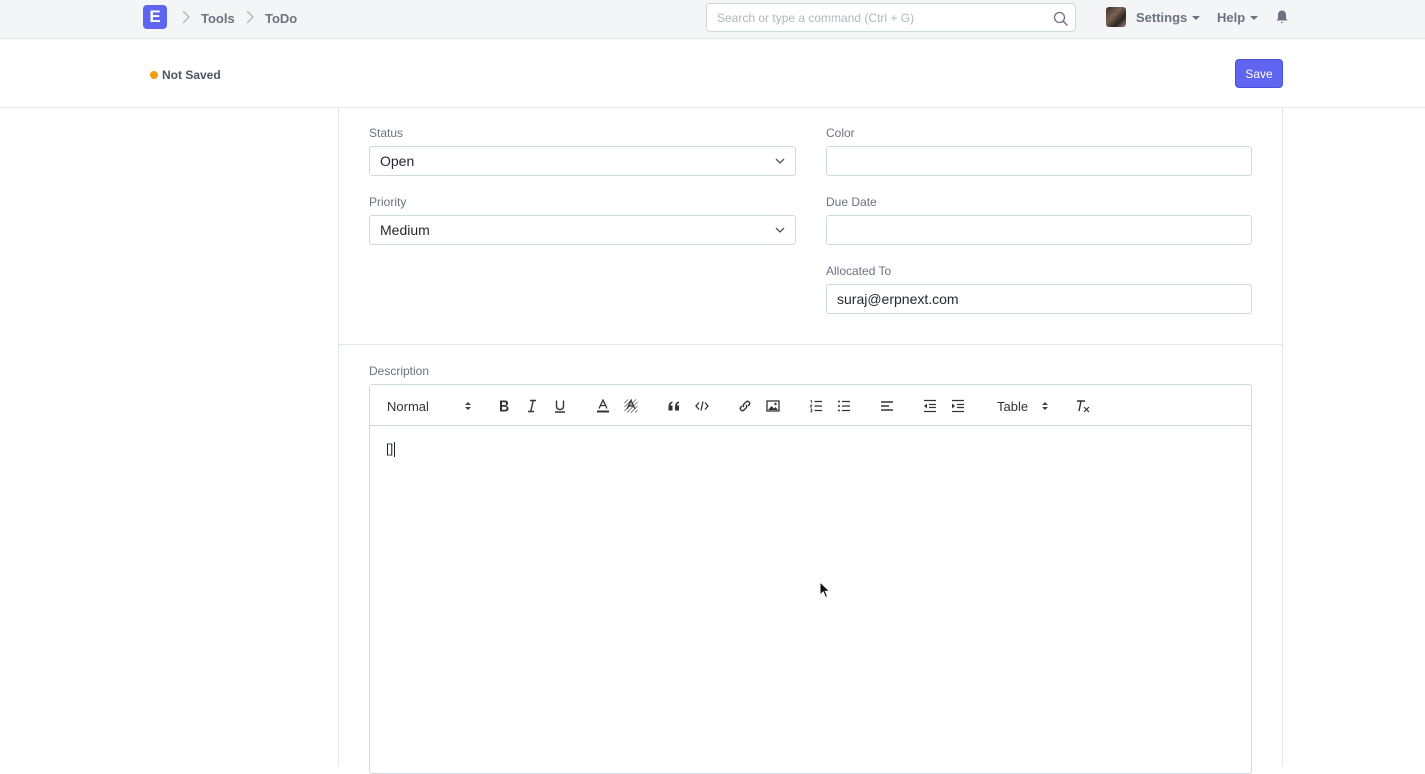 The width and height of the screenshot is (1425, 774). What do you see at coordinates (825, 590) in the screenshot?
I see `mouse-pointer-icon` at bounding box center [825, 590].